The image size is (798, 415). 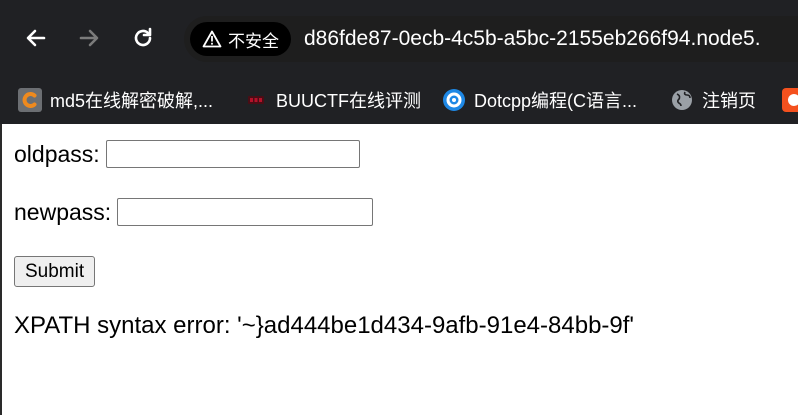 I want to click on forward-arrow-icon, so click(x=89, y=38).